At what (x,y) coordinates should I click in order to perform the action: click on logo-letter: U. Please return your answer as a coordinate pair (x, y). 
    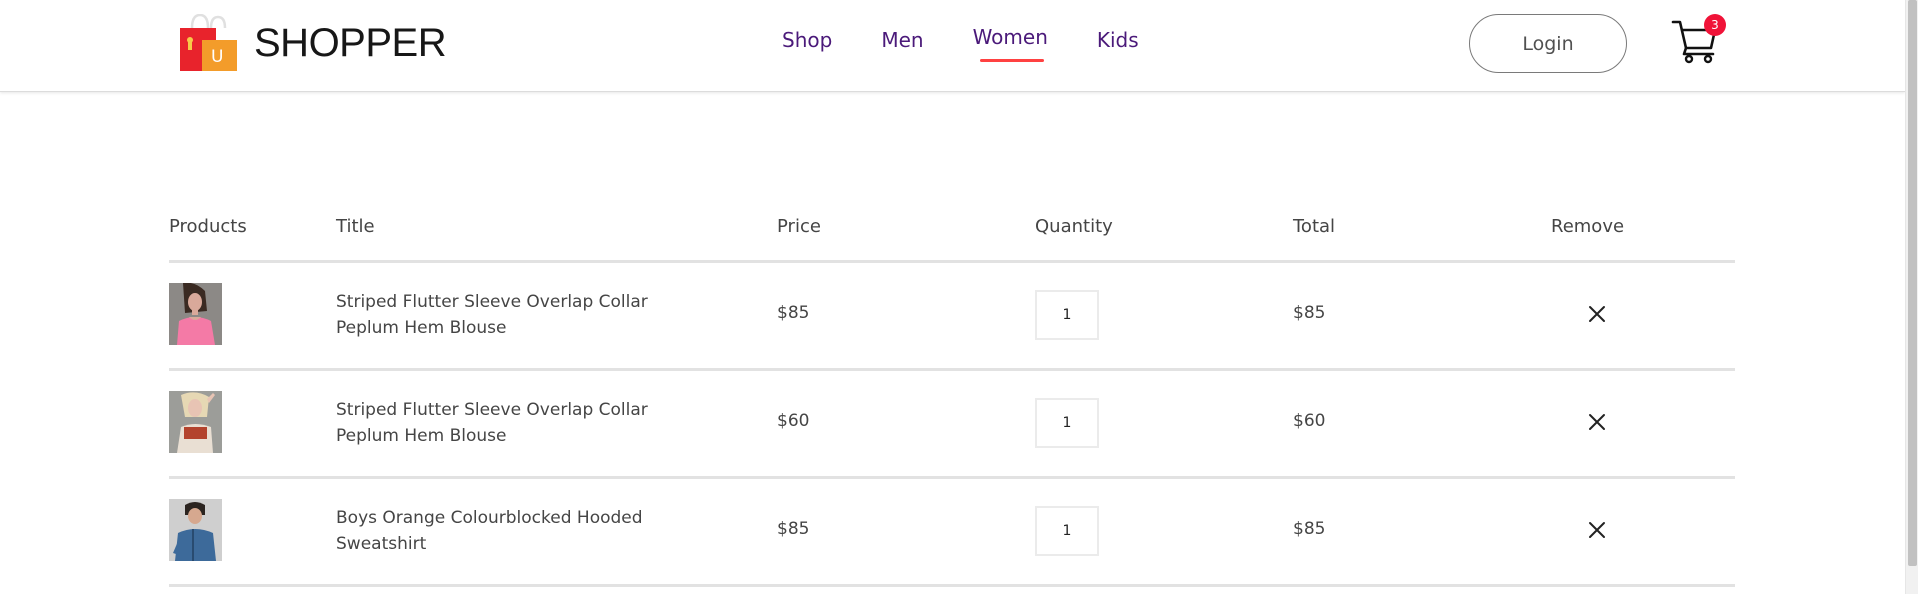
    Looking at the image, I should click on (217, 57).